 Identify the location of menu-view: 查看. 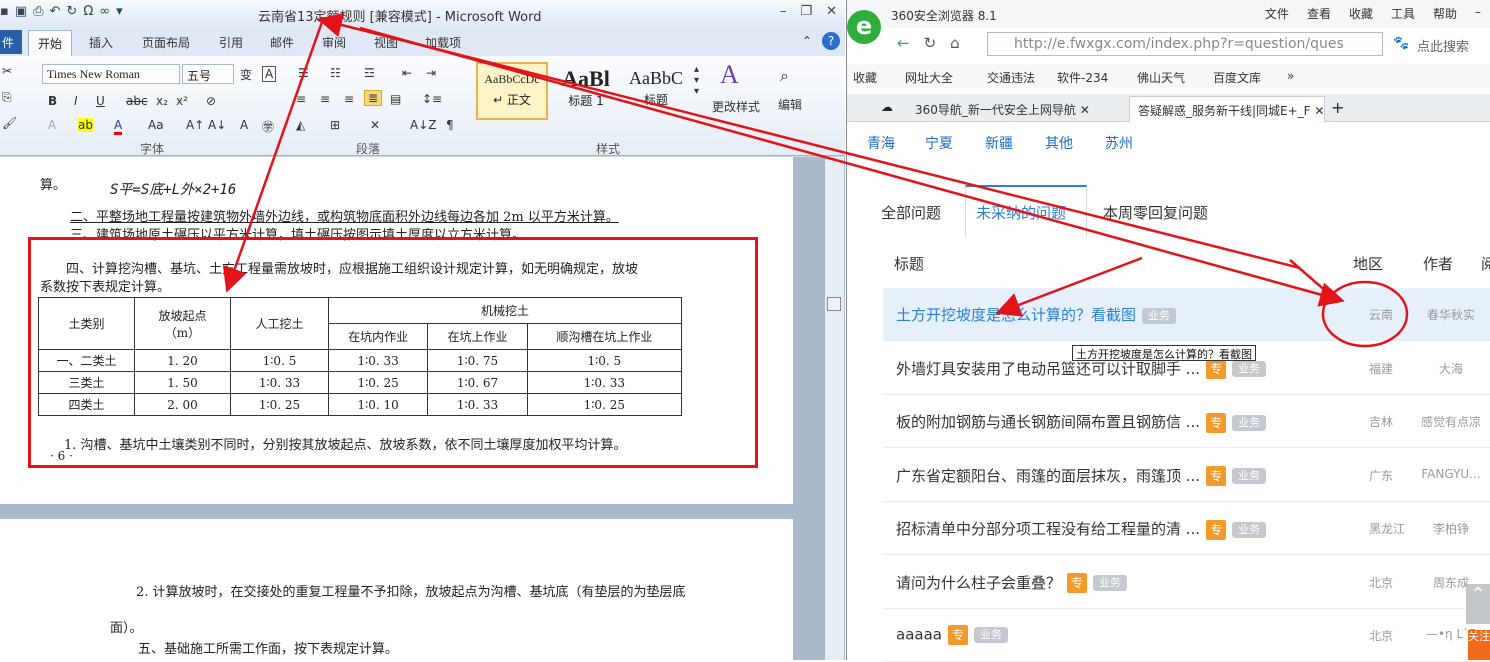
(1319, 13).